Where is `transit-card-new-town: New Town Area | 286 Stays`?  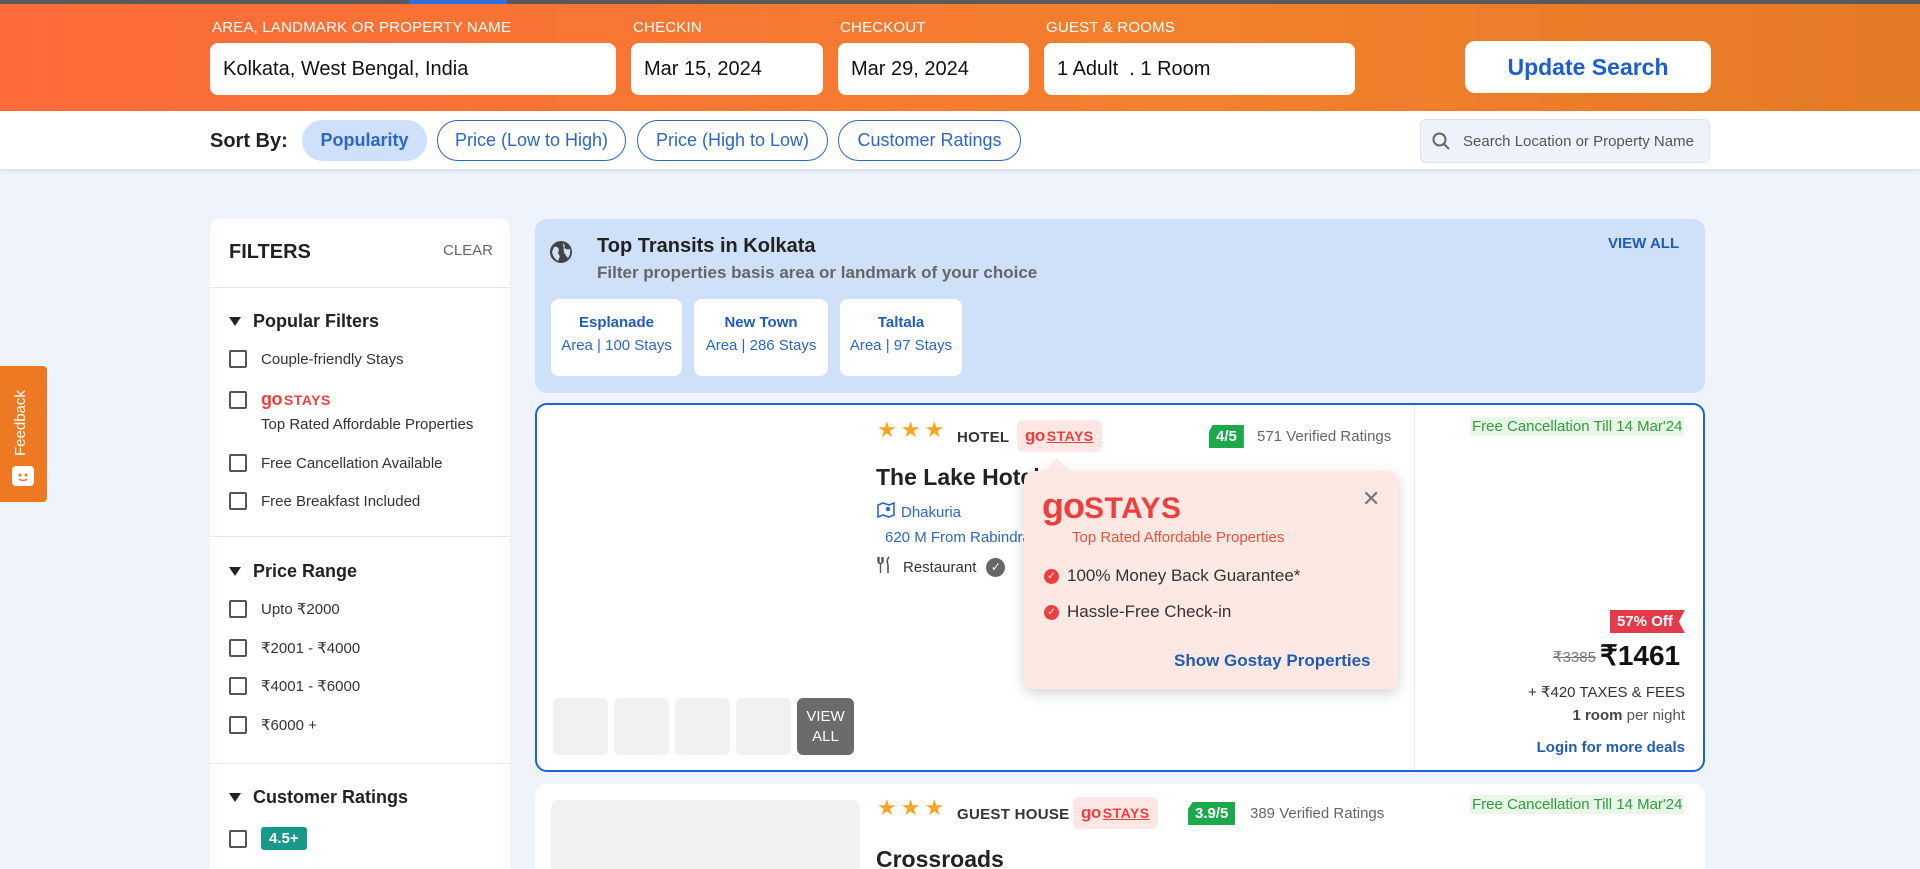
transit-card-new-town: New Town Area | 286 Stays is located at coordinates (761, 337).